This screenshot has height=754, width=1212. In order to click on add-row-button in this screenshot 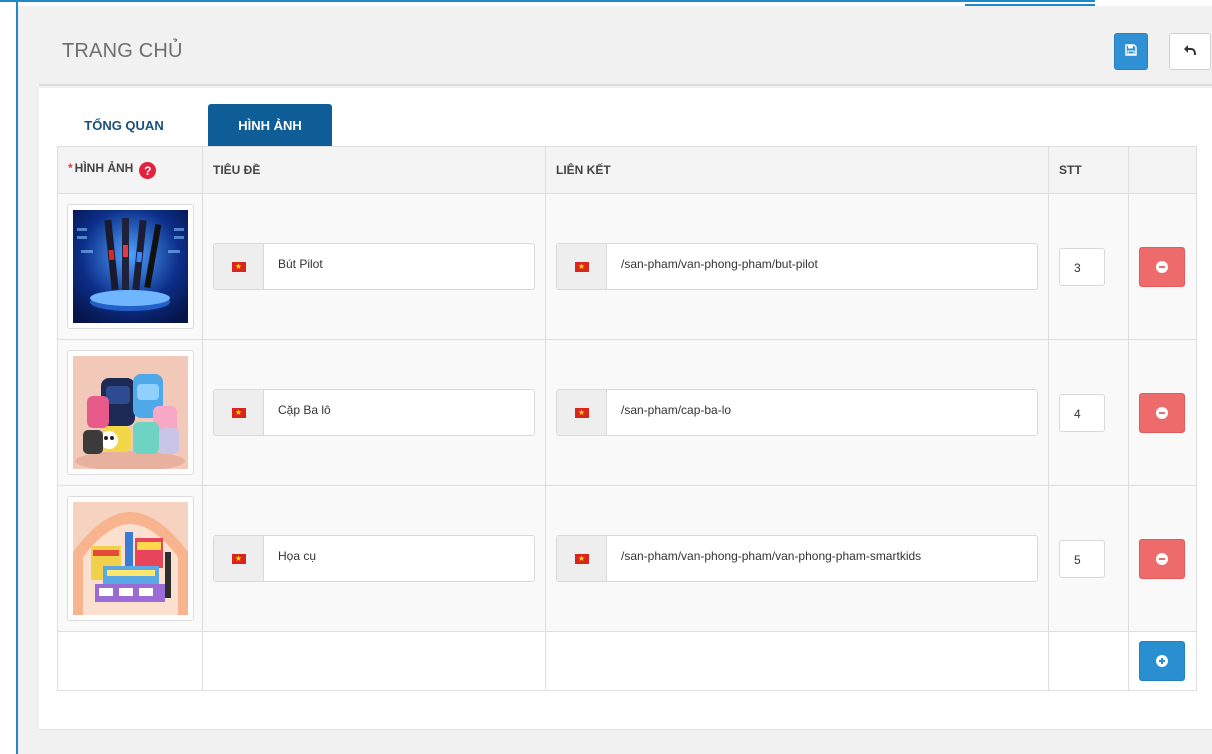, I will do `click(1162, 661)`.